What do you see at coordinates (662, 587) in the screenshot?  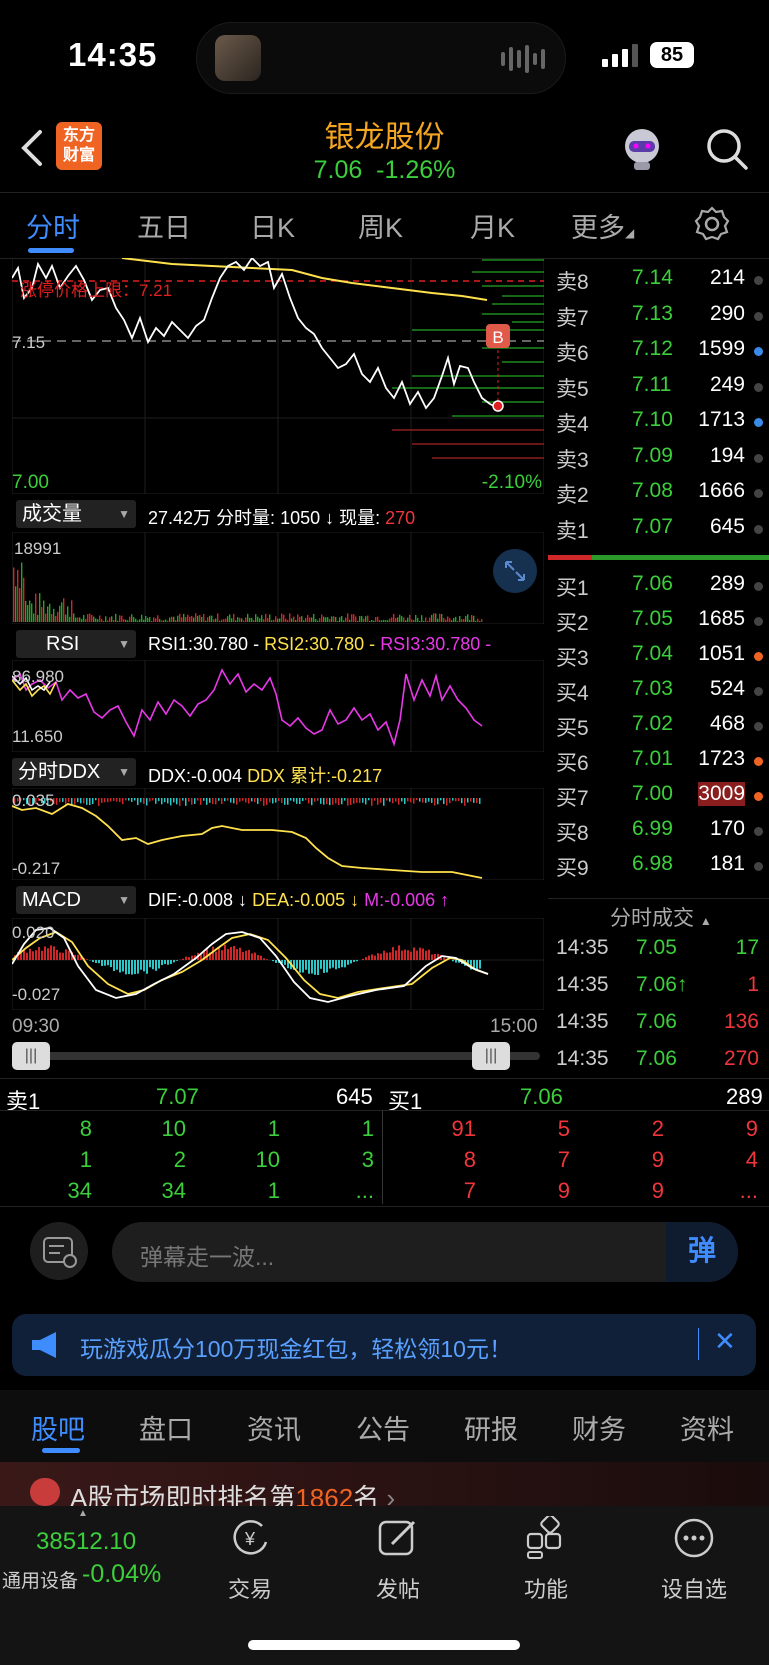 I see `buy-order-row: 买1 7.06 289` at bounding box center [662, 587].